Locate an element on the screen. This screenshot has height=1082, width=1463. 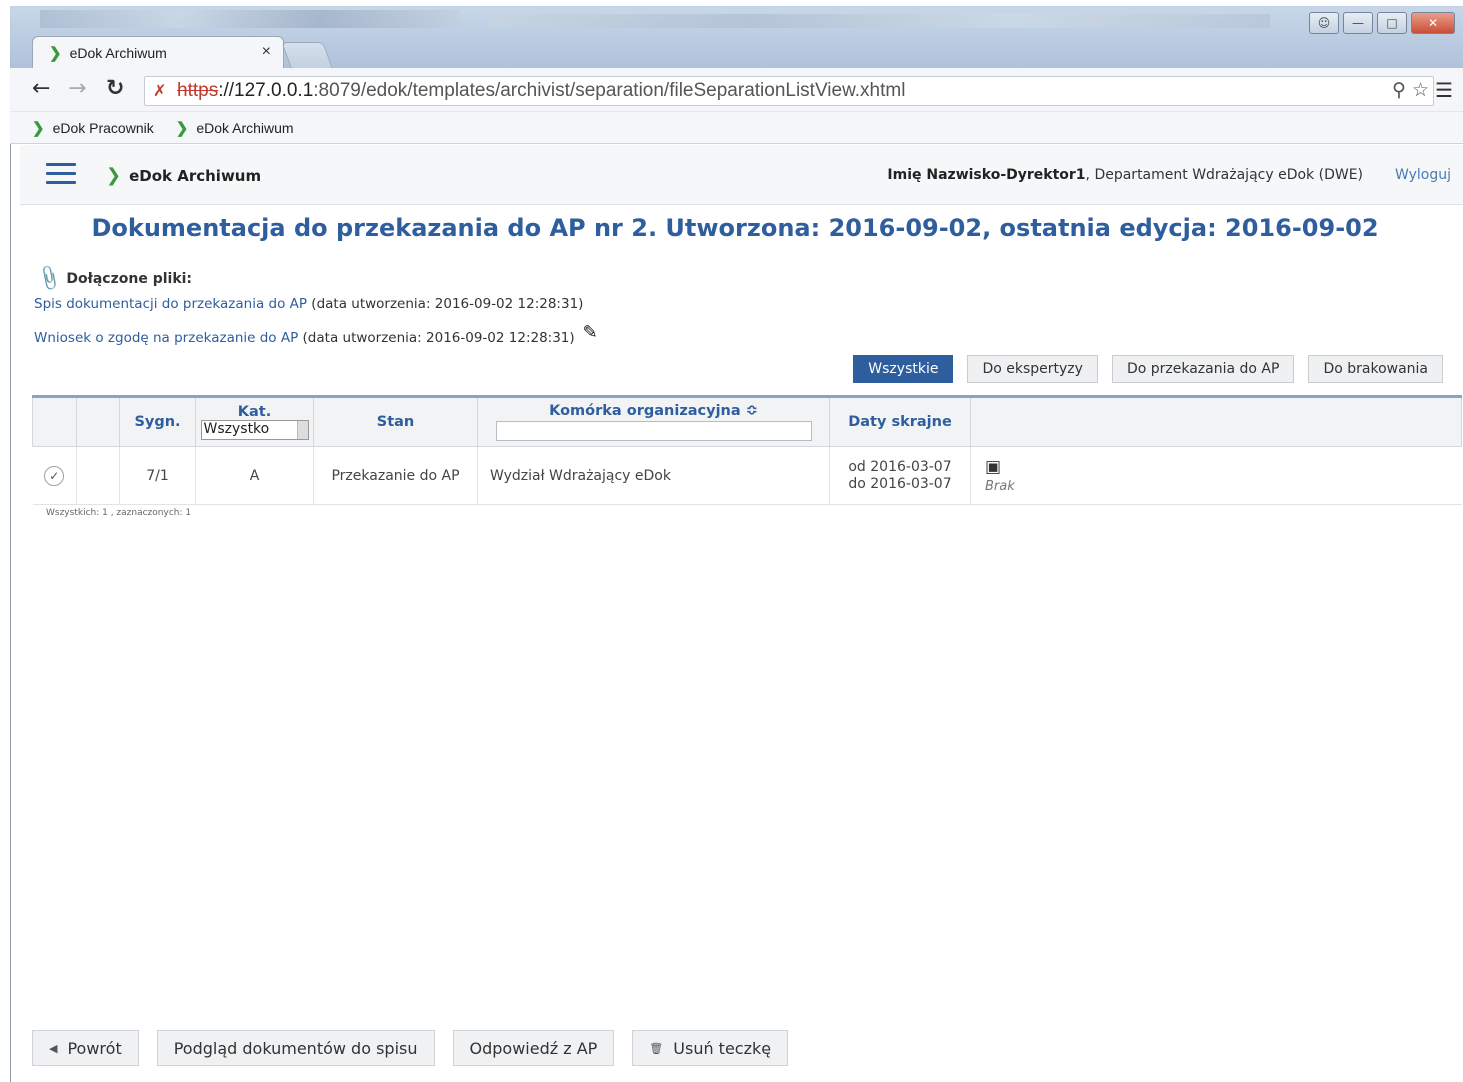
caret-left-icon: ◀ is located at coordinates (53, 1048).